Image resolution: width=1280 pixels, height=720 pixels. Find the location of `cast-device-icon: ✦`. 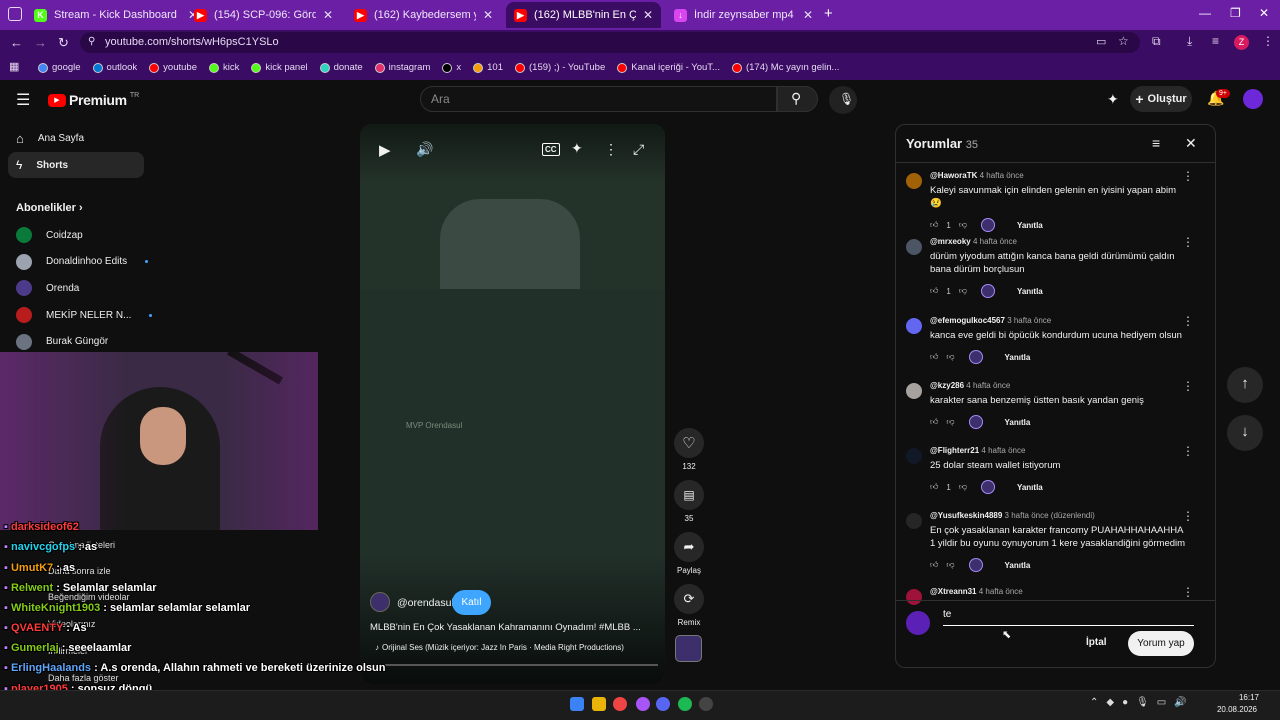

cast-device-icon: ✦ is located at coordinates (1113, 99).